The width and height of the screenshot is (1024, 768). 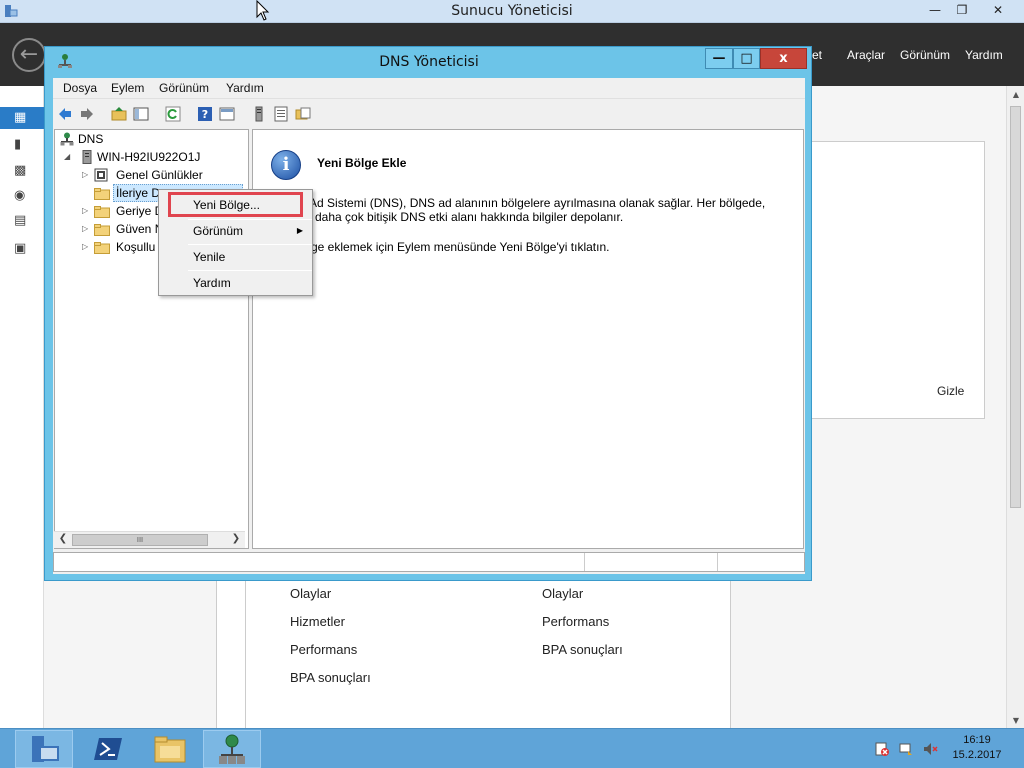 I want to click on scroll-down-arrow: ▼, so click(x=1015, y=720).